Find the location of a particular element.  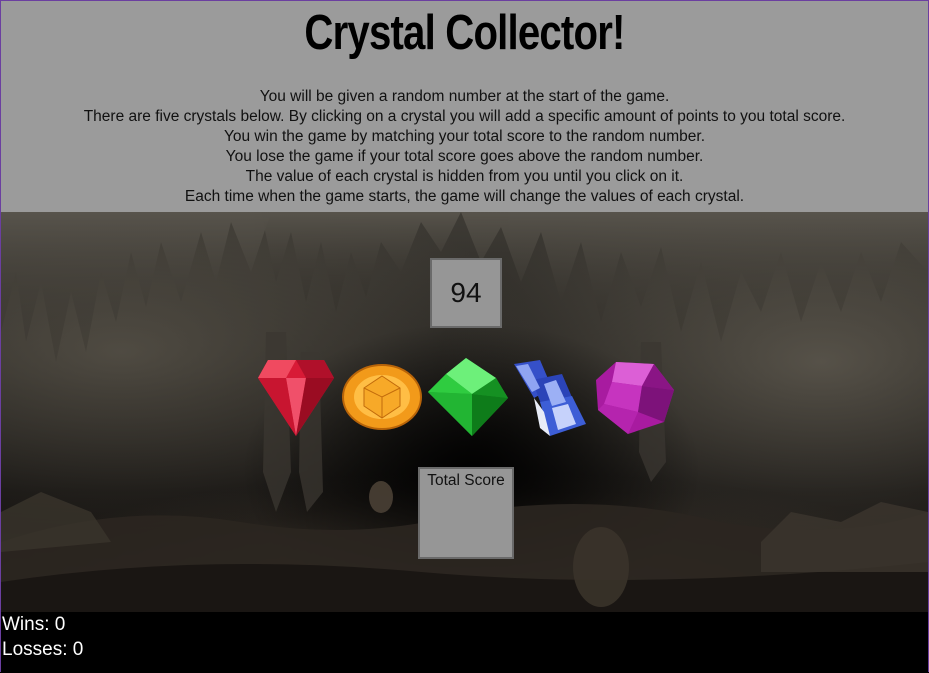

target-number-box: 94 is located at coordinates (466, 293).